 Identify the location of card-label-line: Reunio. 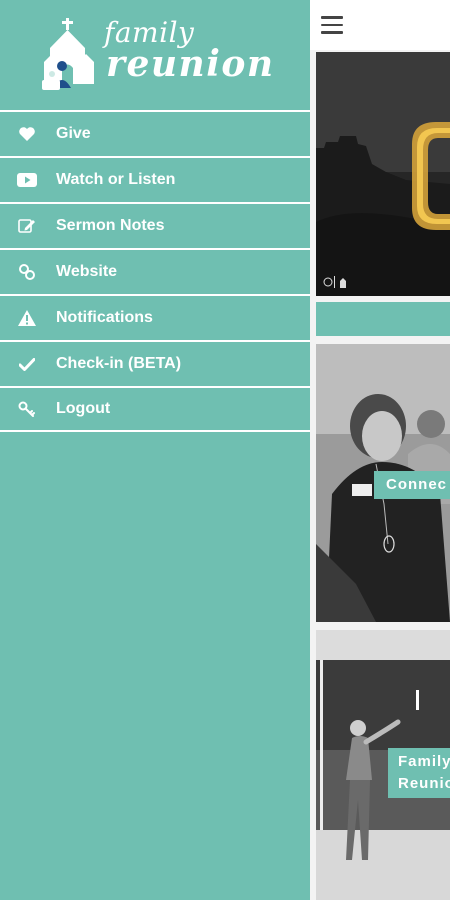
(424, 783).